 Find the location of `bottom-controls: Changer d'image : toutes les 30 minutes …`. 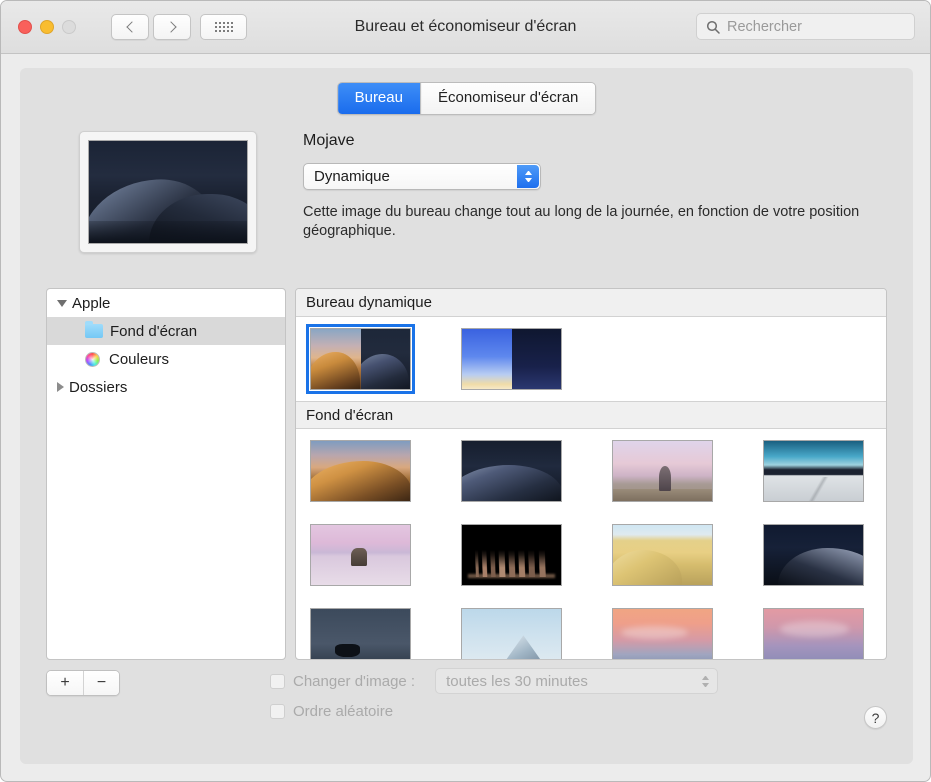

bottom-controls: Changer d'image : toutes les 30 minutes … is located at coordinates (550, 696).